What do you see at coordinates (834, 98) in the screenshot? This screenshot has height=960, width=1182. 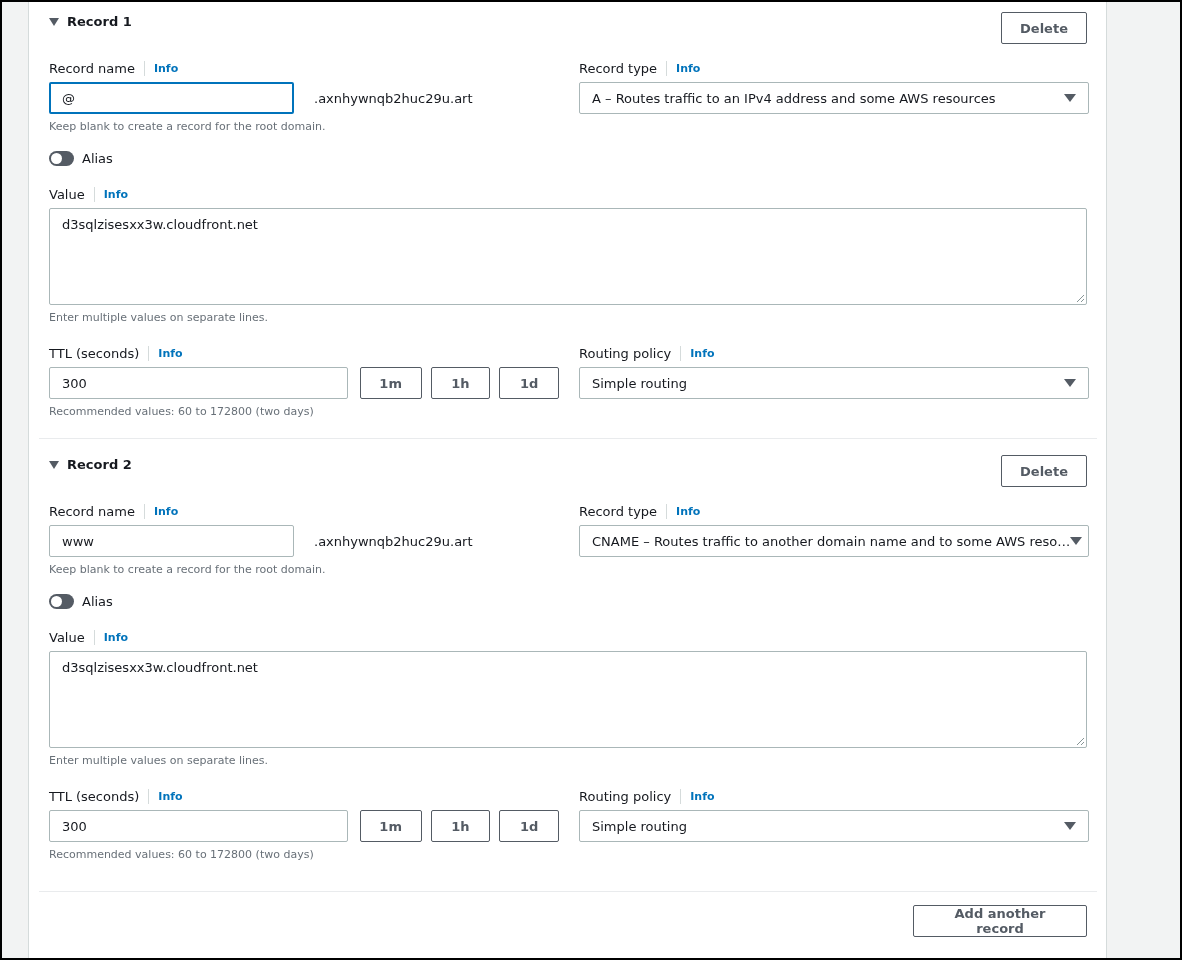 I see `record-type-select: A – Routes traffic to an IPv4 address and some AWS resources` at bounding box center [834, 98].